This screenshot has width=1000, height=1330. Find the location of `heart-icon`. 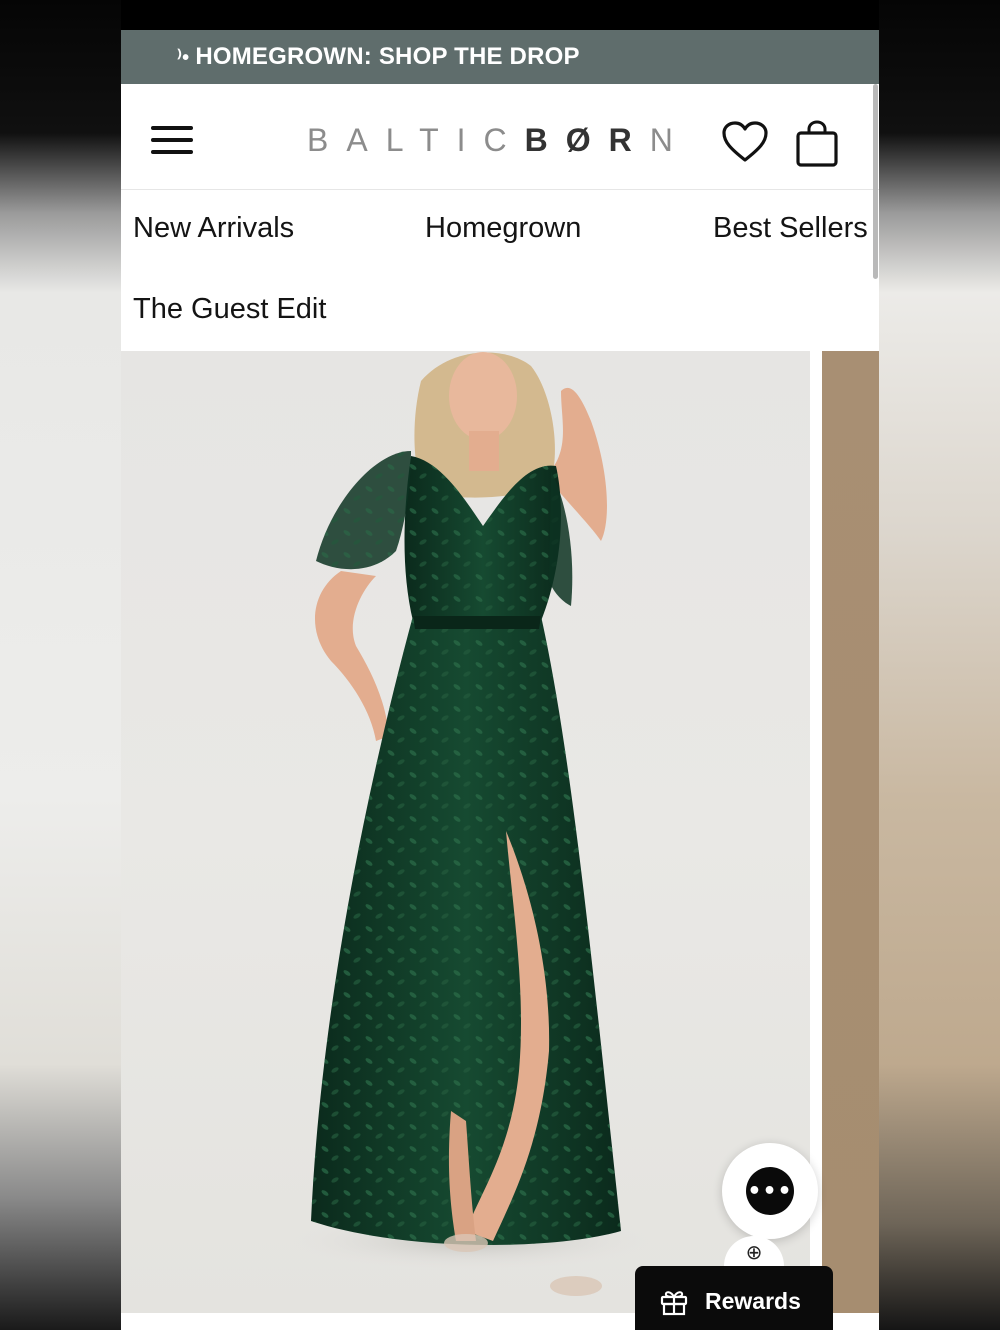

heart-icon is located at coordinates (745, 142).